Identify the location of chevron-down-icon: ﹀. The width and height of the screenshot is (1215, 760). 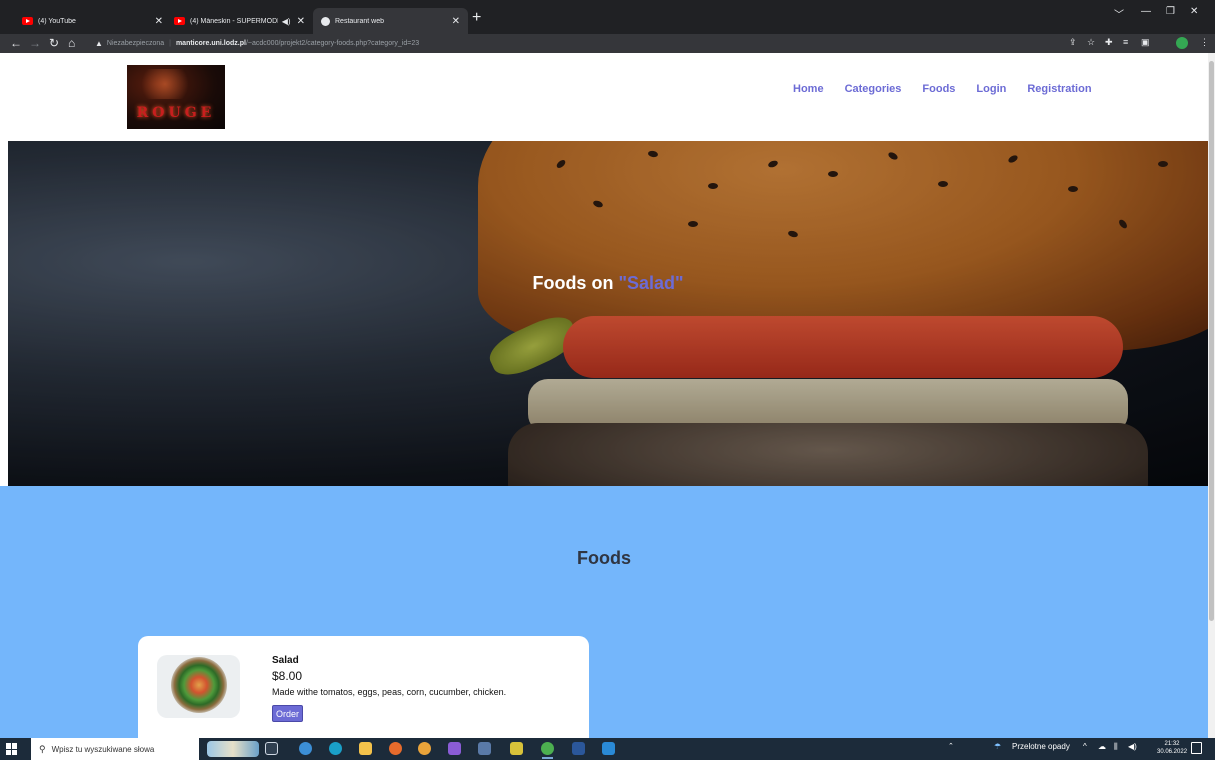
(1119, 13).